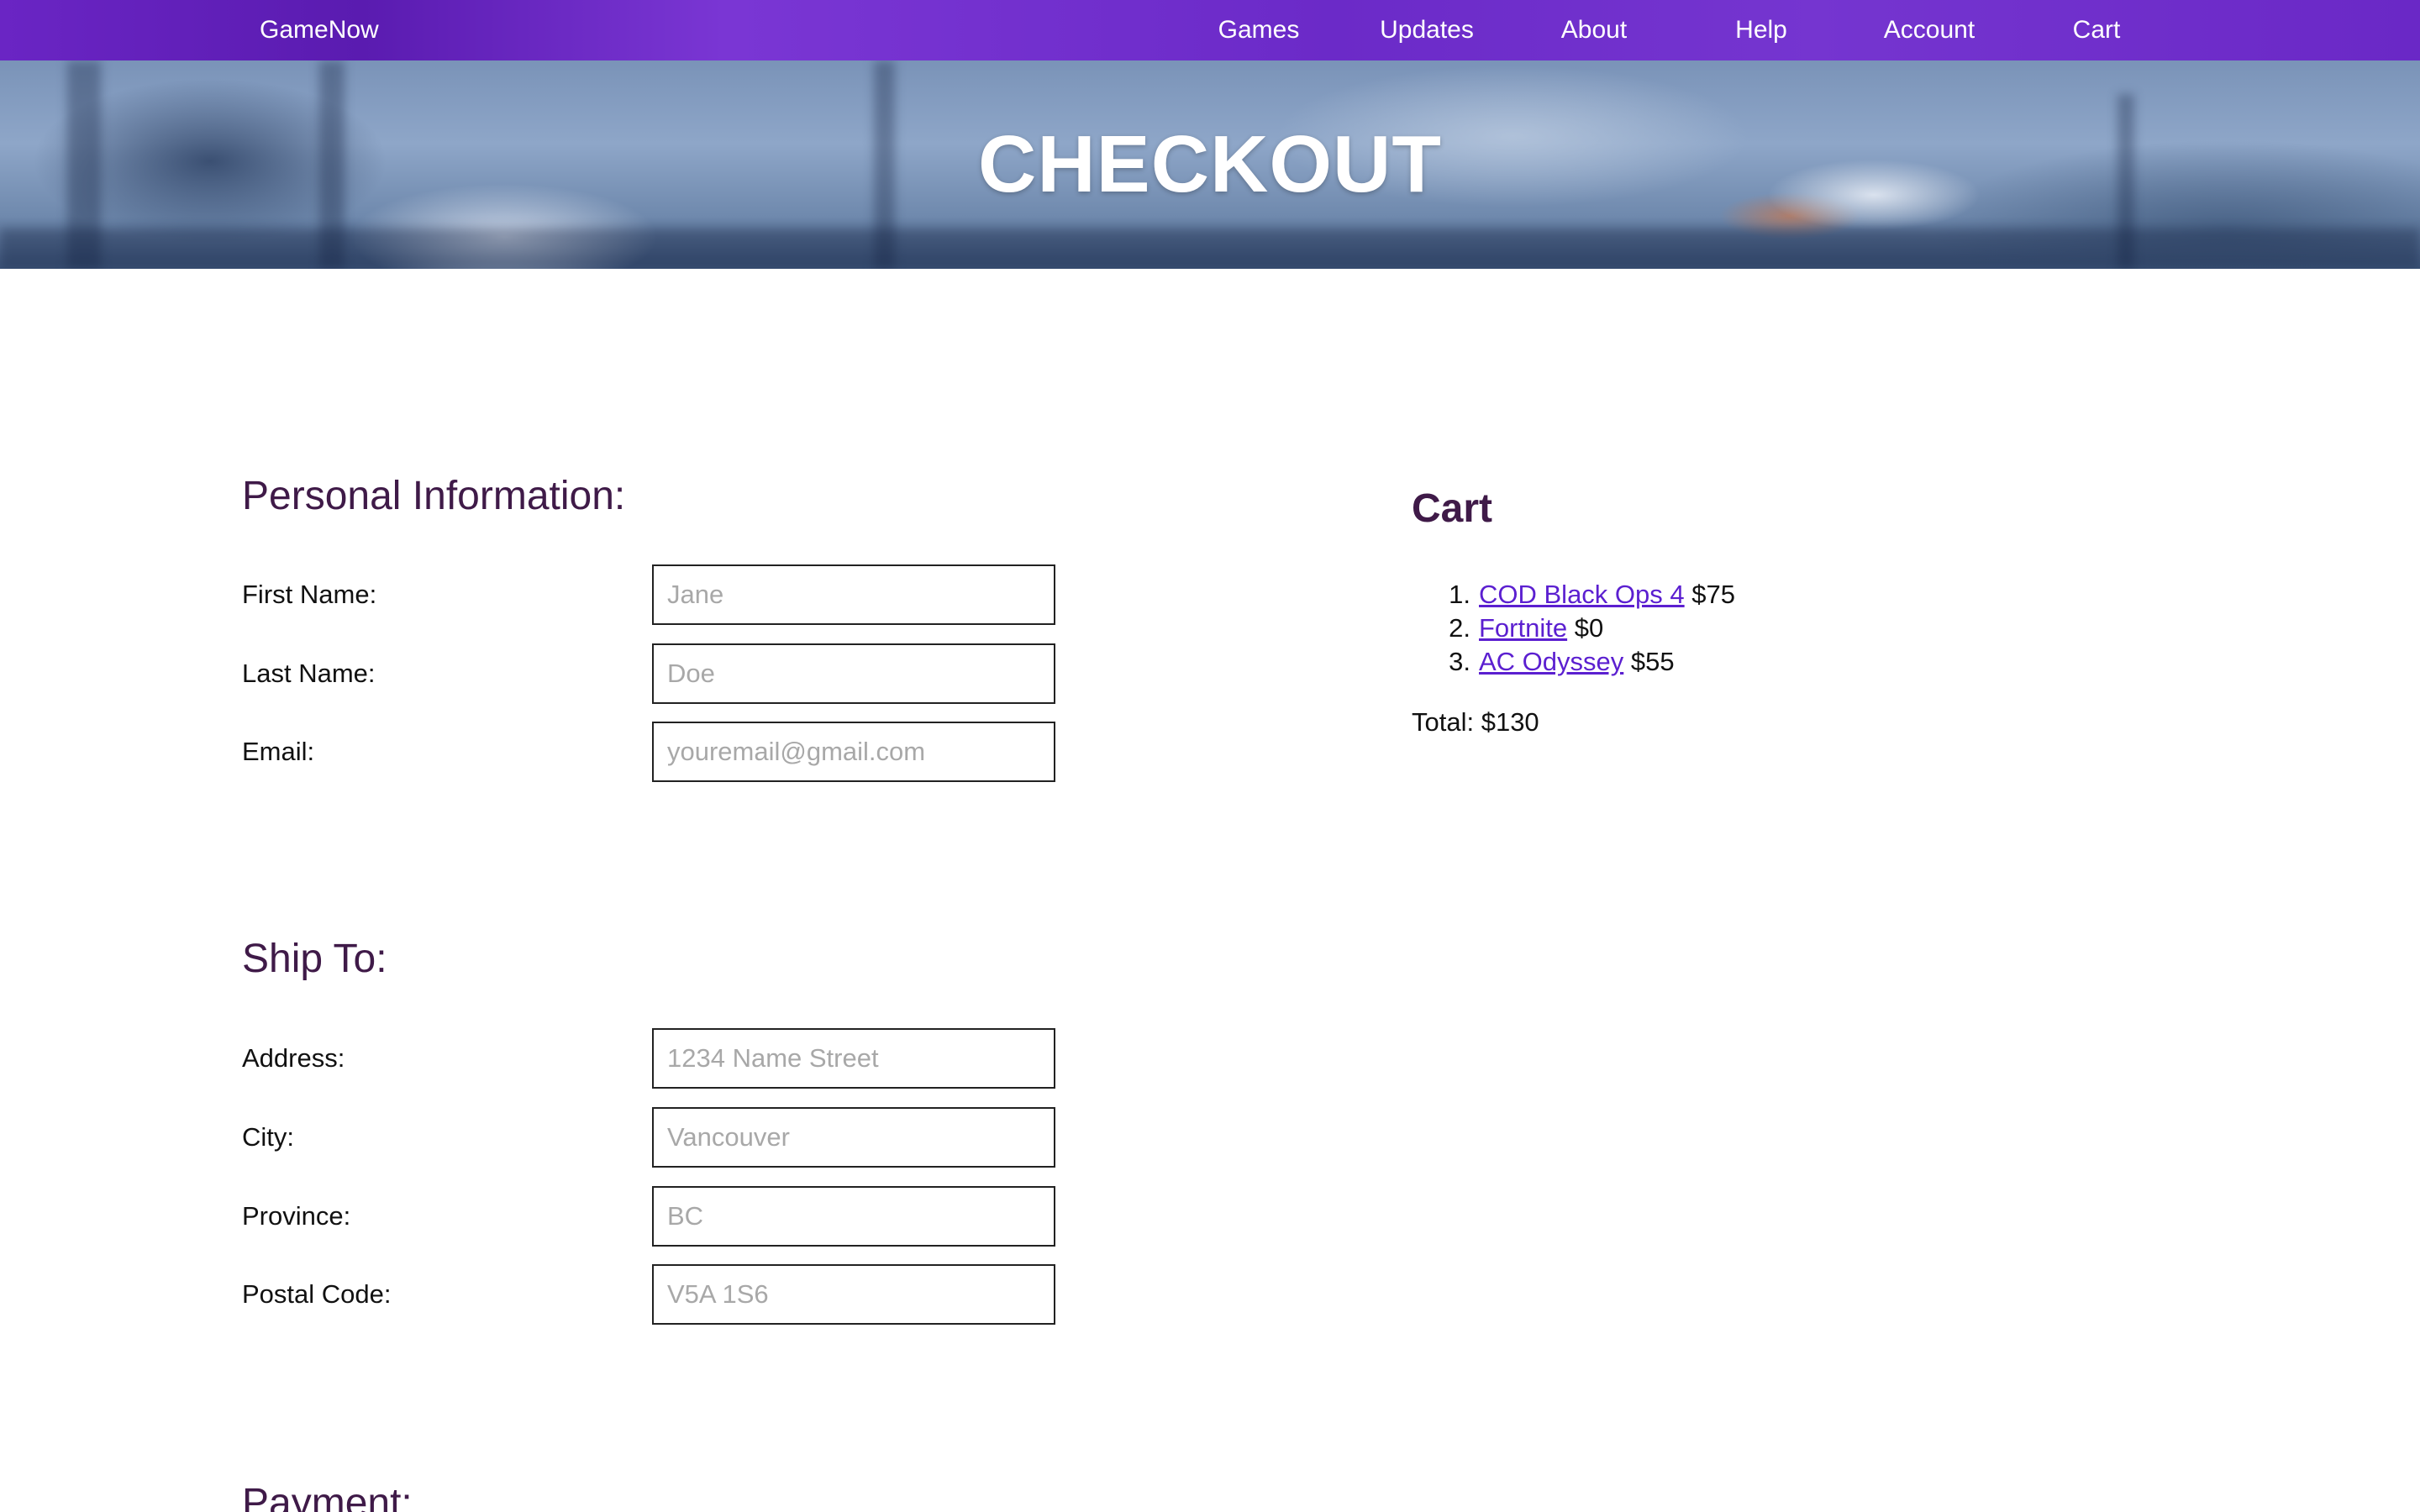  Describe the element at coordinates (314, 959) in the screenshot. I see `ship-to-heading: Ship To:` at that location.